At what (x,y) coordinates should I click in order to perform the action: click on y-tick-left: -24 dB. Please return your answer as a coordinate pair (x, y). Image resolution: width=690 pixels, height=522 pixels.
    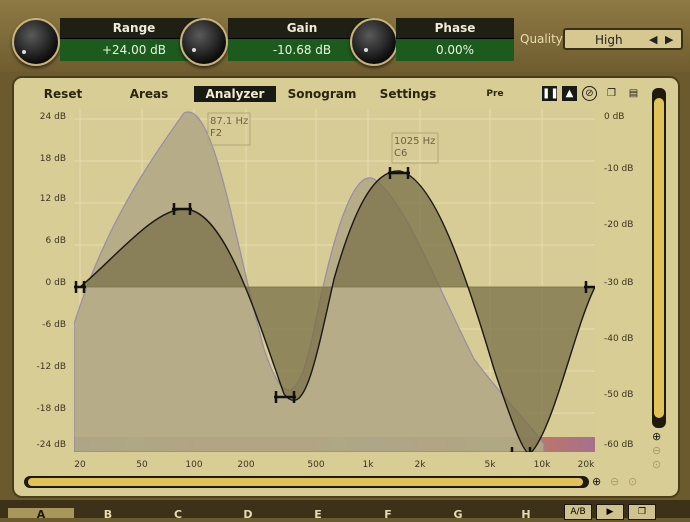
    Looking at the image, I should click on (51, 445).